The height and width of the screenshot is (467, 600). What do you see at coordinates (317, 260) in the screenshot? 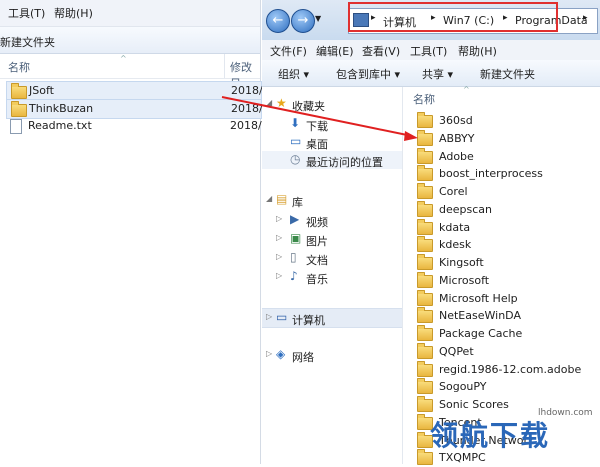
I see `nav-label: 文档` at bounding box center [317, 260].